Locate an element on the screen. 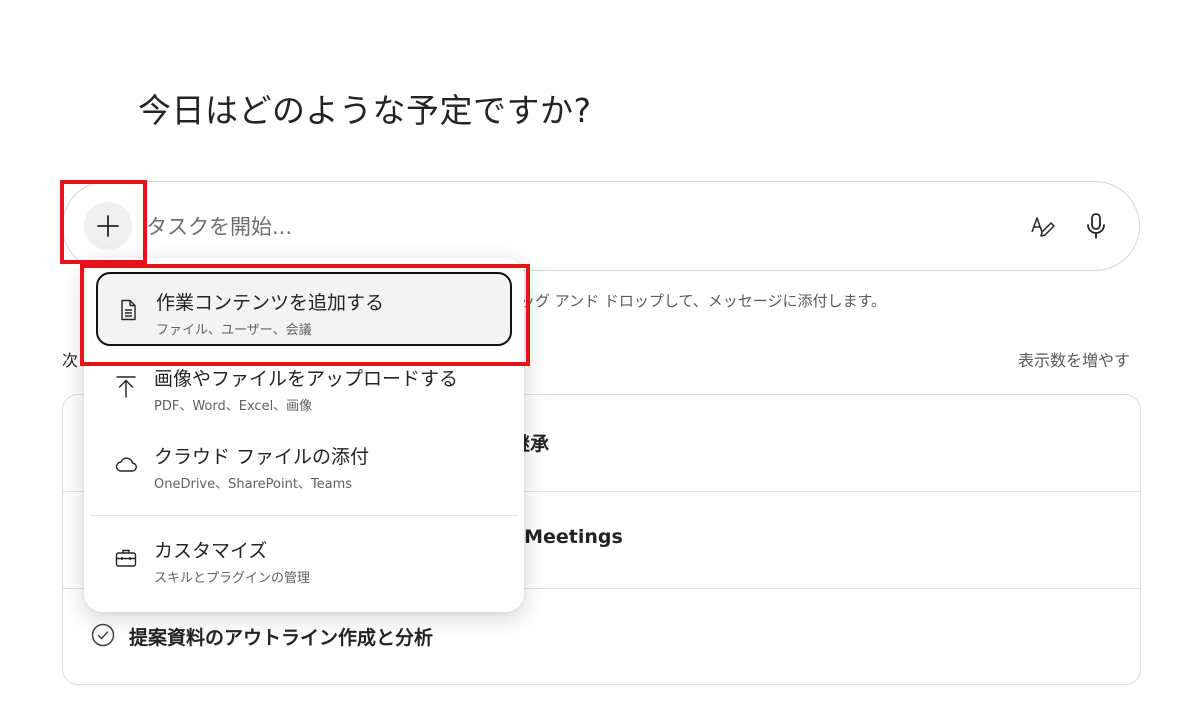 The image size is (1177, 717). briefcase-icon is located at coordinates (126, 558).